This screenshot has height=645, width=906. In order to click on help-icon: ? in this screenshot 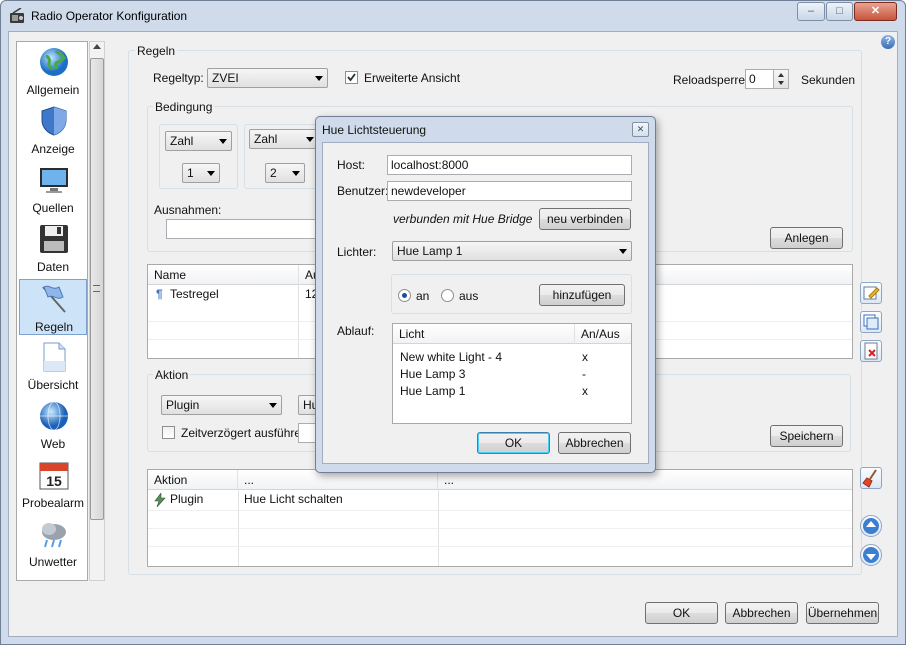, I will do `click(888, 42)`.